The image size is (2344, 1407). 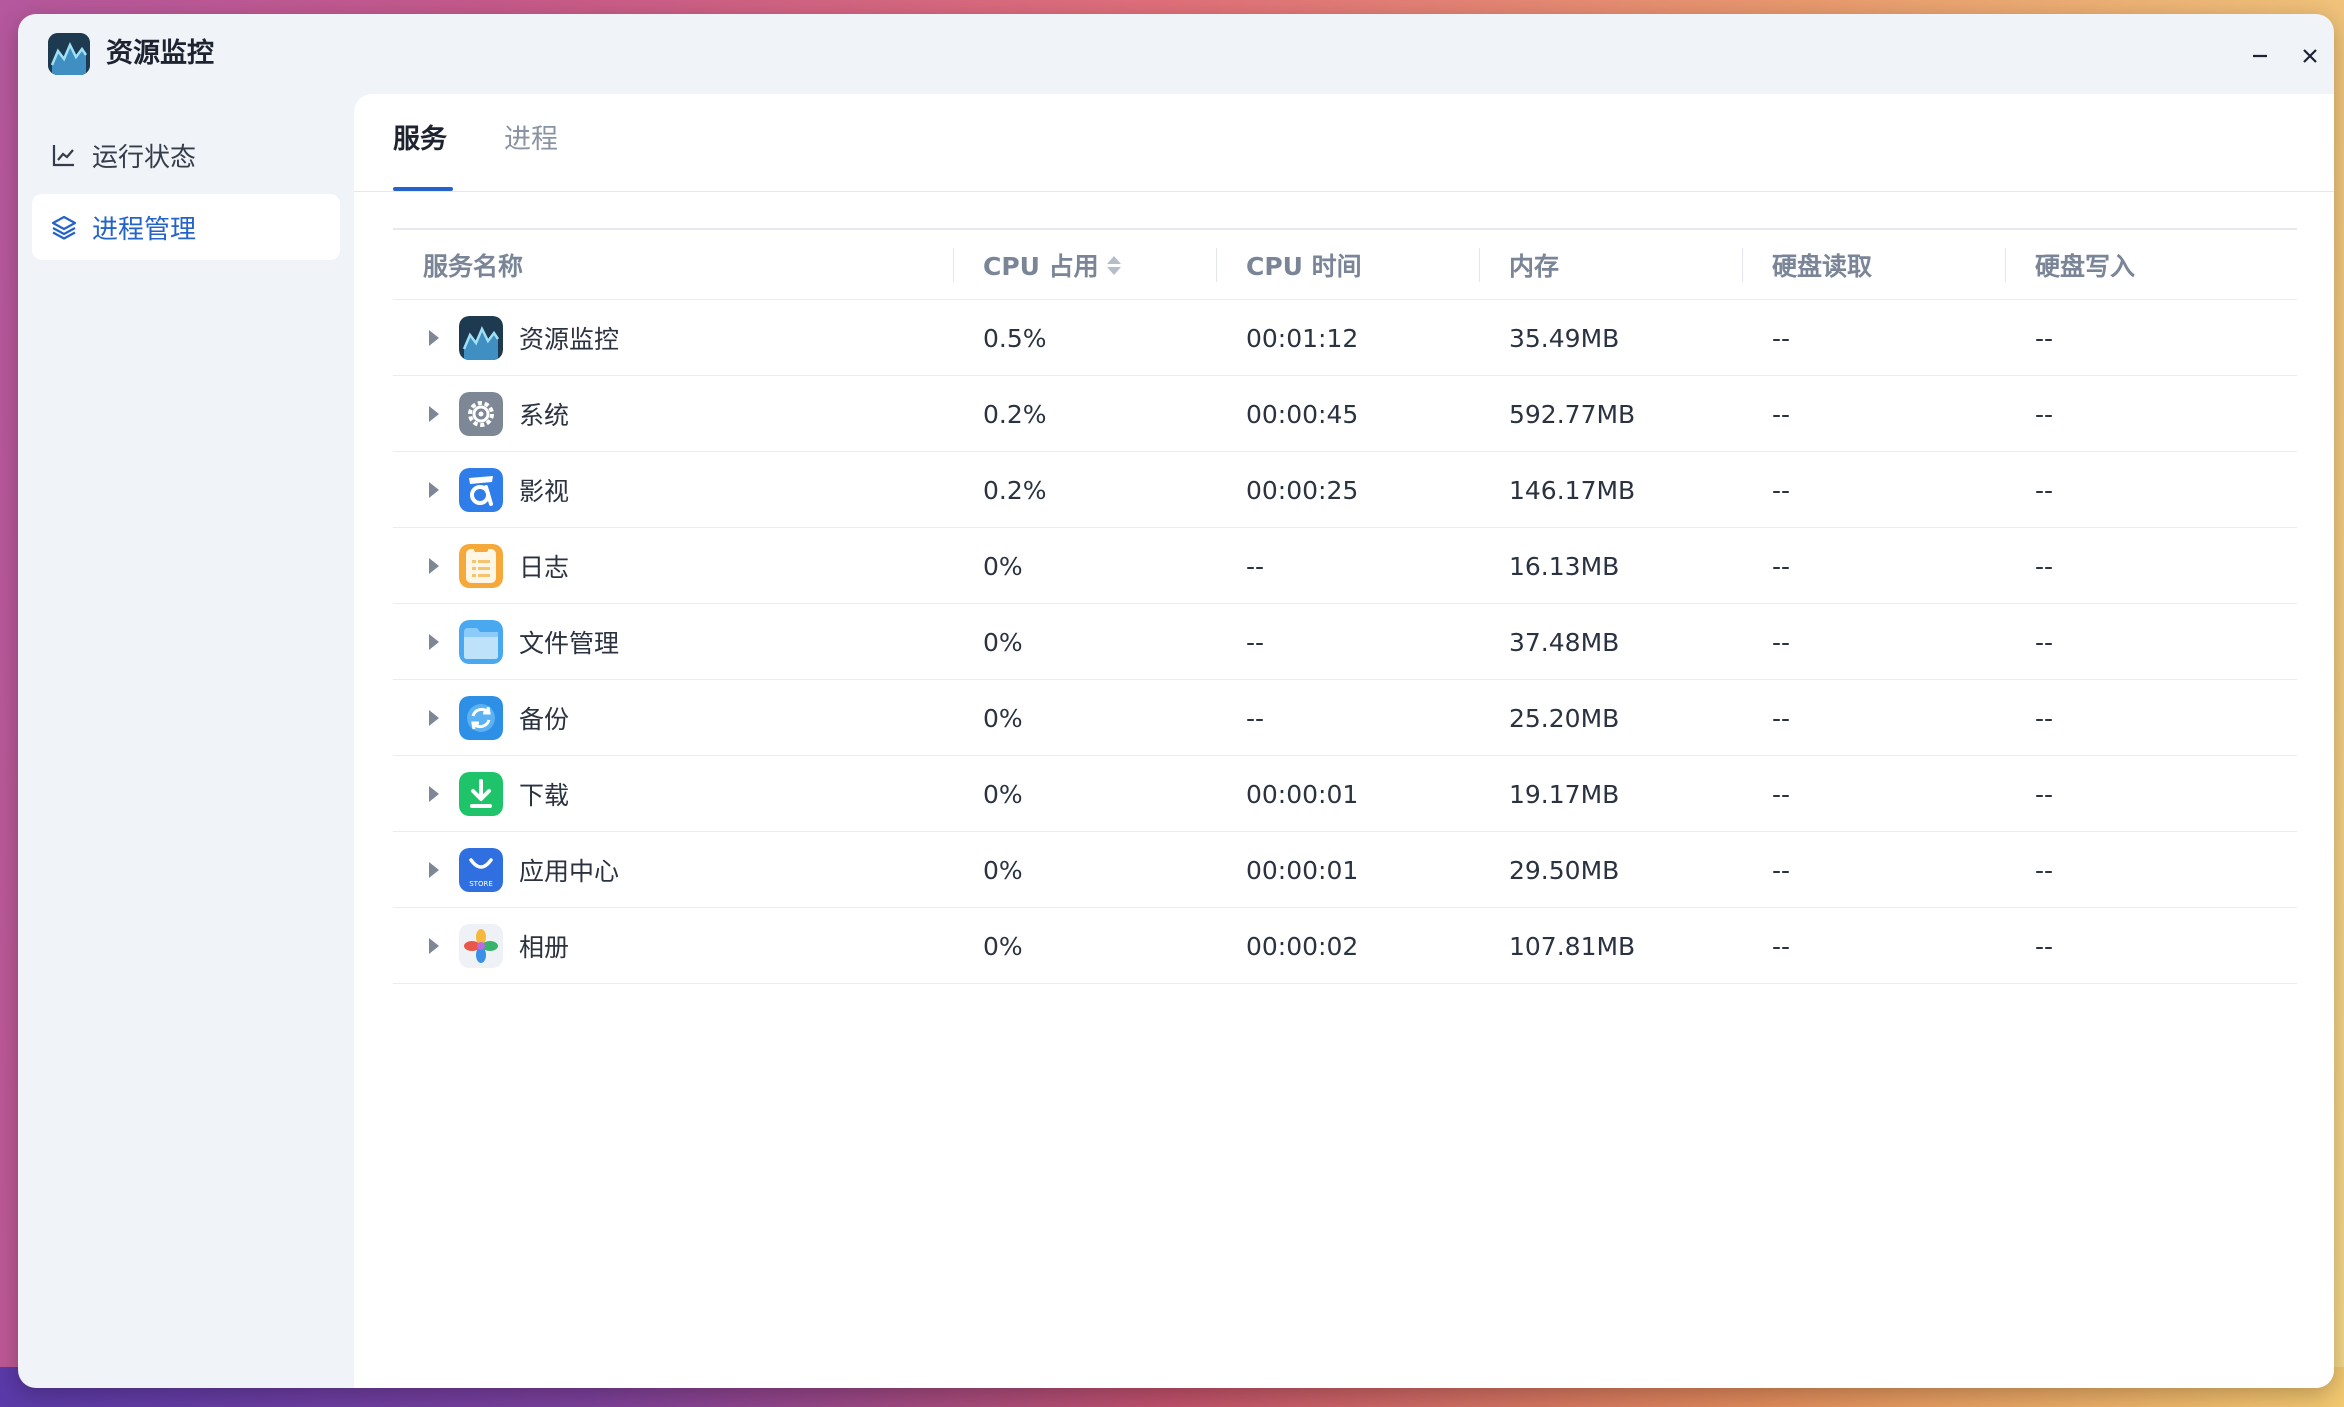 What do you see at coordinates (481, 642) in the screenshot?
I see `folder-icon` at bounding box center [481, 642].